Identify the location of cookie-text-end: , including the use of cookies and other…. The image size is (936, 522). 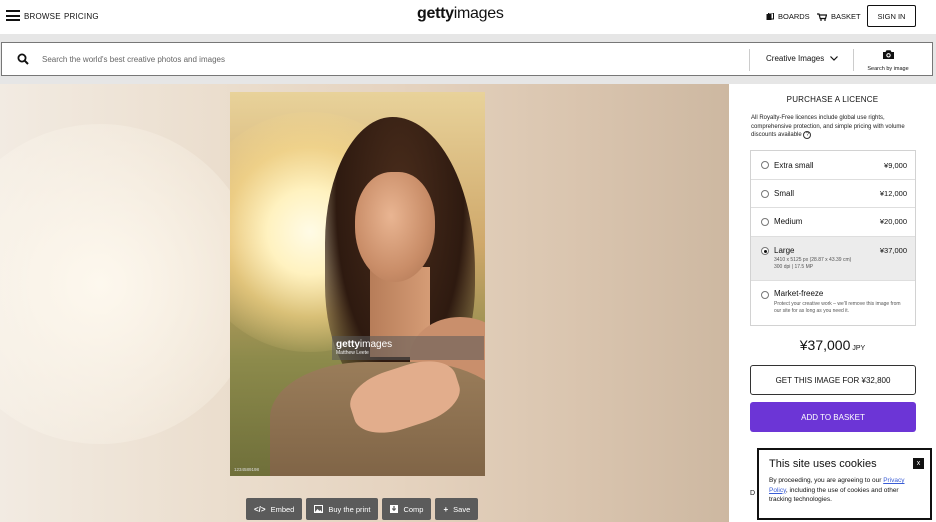
(834, 495).